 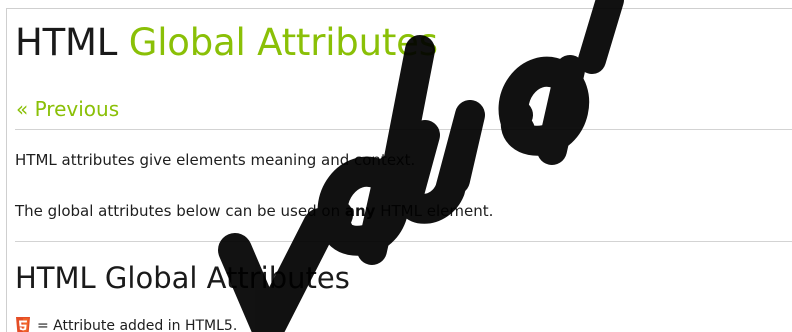 I want to click on html5-icon, so click(x=23, y=324).